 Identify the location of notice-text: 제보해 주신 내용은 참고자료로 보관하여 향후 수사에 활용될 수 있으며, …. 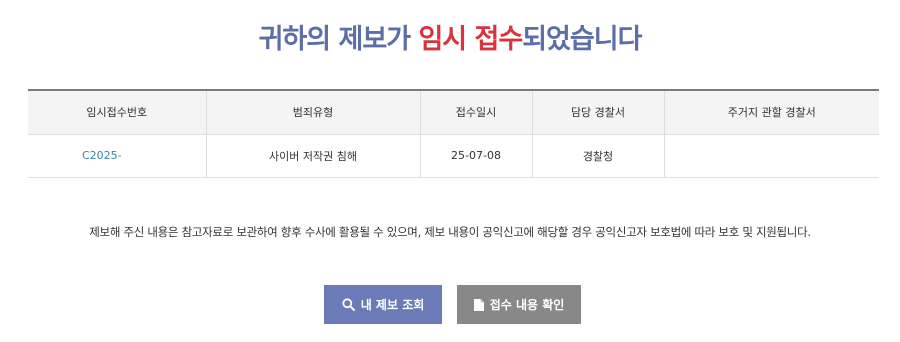
(450, 232).